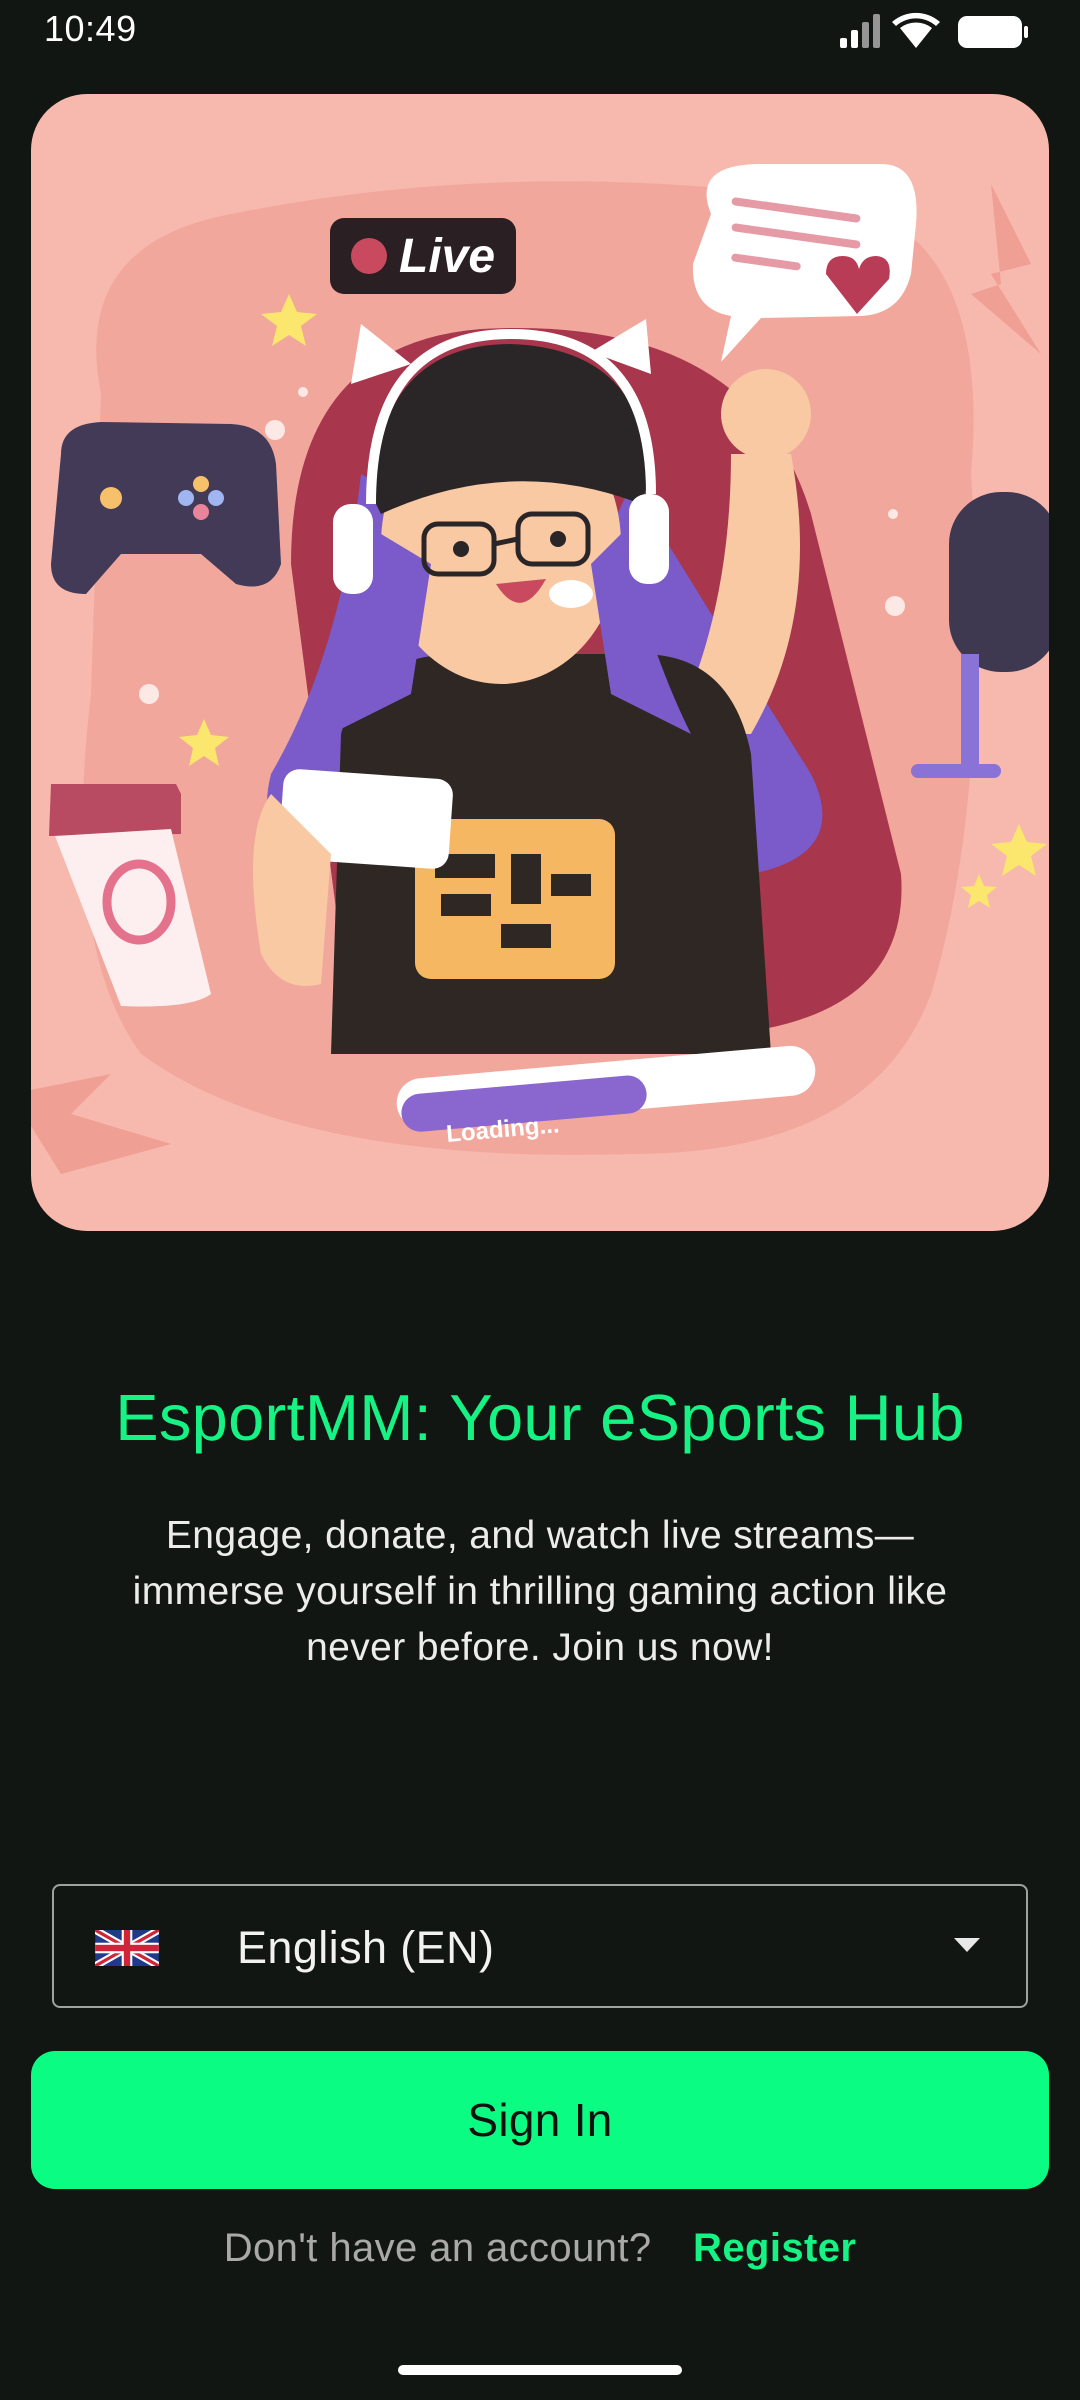  What do you see at coordinates (766, 414) in the screenshot?
I see `raised-fist` at bounding box center [766, 414].